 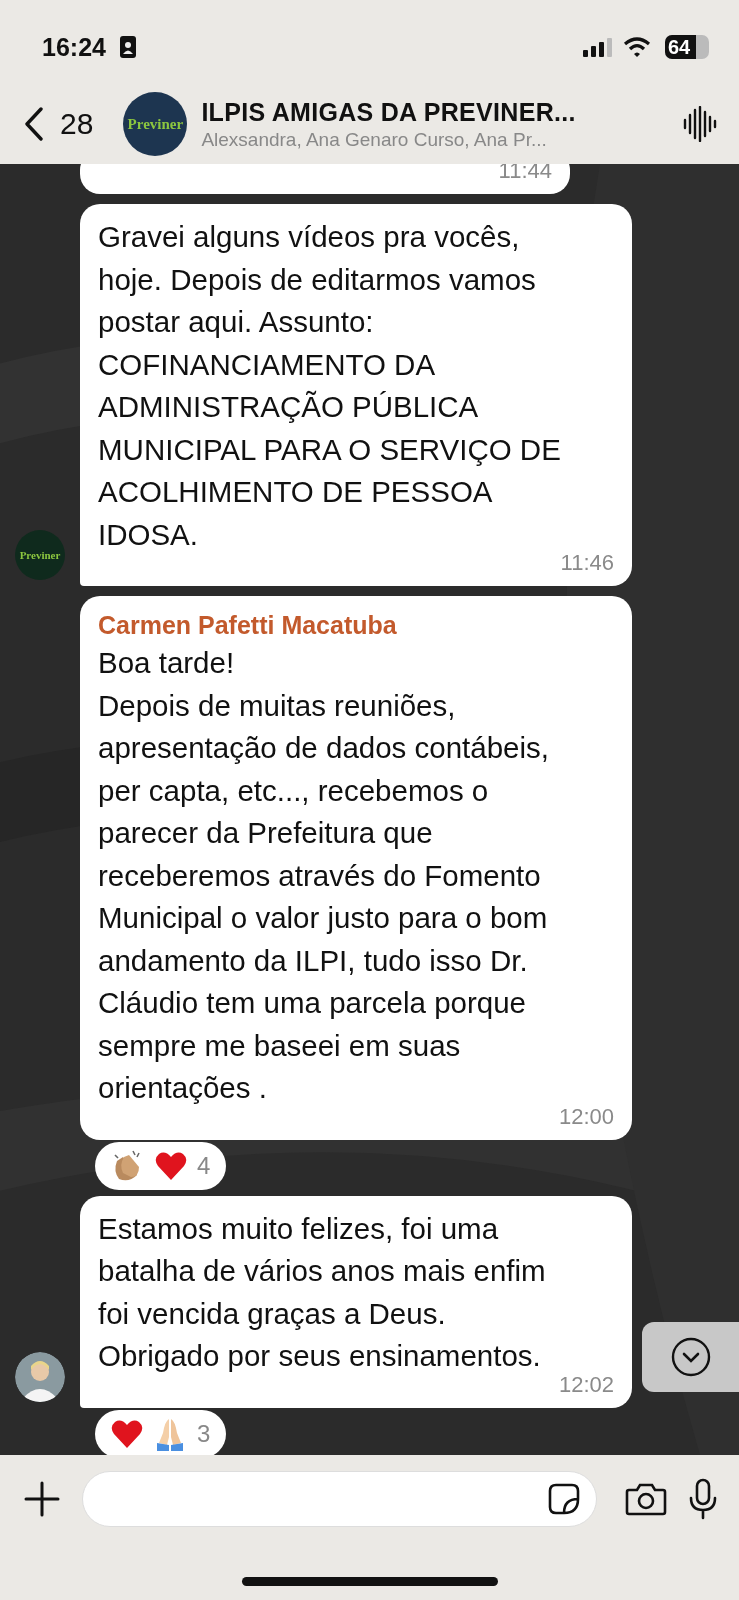 I want to click on wifi-icon, so click(x=637, y=47).